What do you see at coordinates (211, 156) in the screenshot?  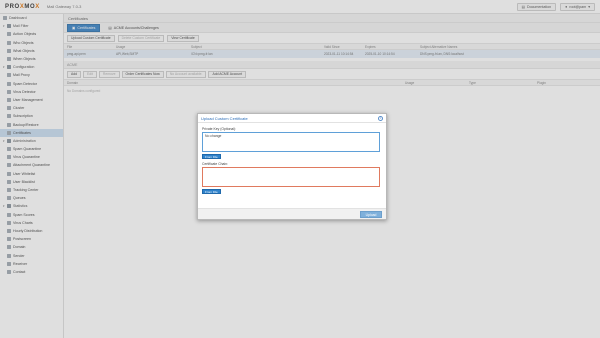 I see `private-key-from-file-button: From File` at bounding box center [211, 156].